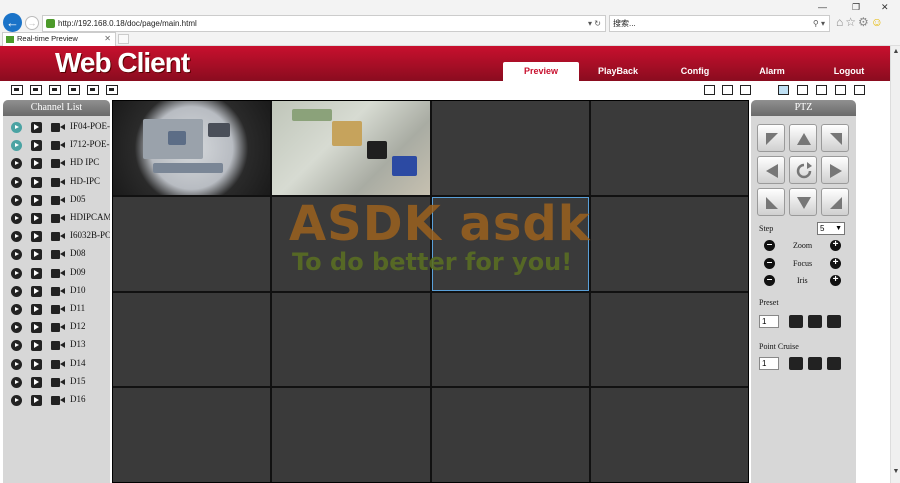  What do you see at coordinates (769, 263) in the screenshot?
I see `focus-out-button: –` at bounding box center [769, 263].